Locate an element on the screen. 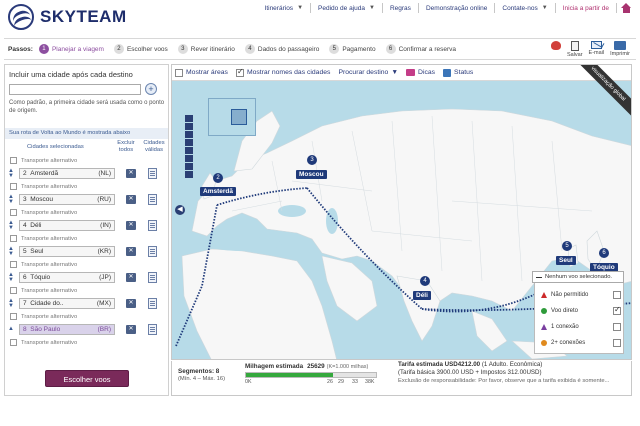  show-areas-toggle: Mostrar áreas is located at coordinates (201, 72).